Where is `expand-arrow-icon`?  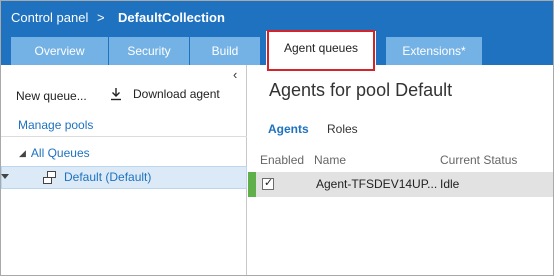 expand-arrow-icon is located at coordinates (5, 176).